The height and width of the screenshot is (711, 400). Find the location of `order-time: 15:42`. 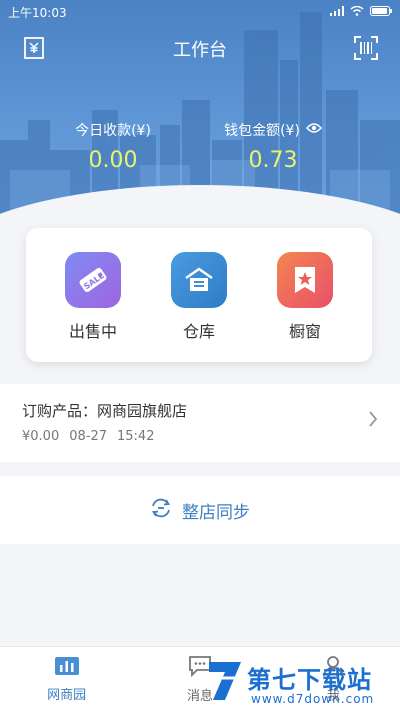

order-time: 15:42 is located at coordinates (136, 436).